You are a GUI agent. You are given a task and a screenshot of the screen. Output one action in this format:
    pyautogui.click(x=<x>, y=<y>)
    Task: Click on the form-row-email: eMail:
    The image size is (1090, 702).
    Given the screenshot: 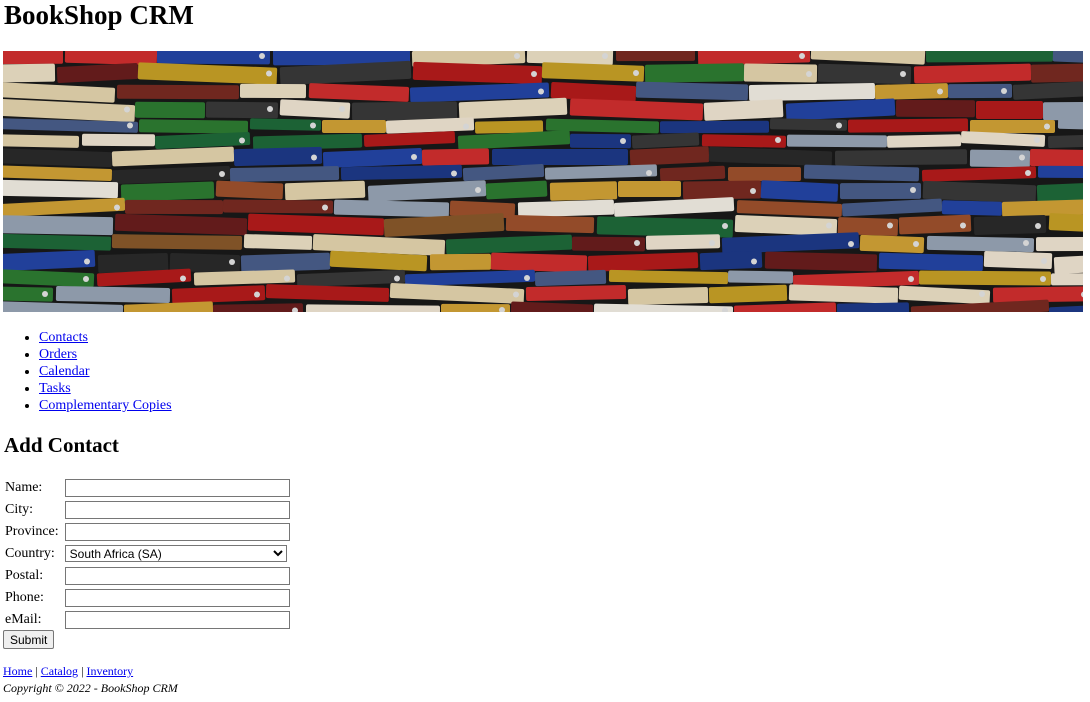 What is the action you would take?
    pyautogui.click(x=147, y=620)
    